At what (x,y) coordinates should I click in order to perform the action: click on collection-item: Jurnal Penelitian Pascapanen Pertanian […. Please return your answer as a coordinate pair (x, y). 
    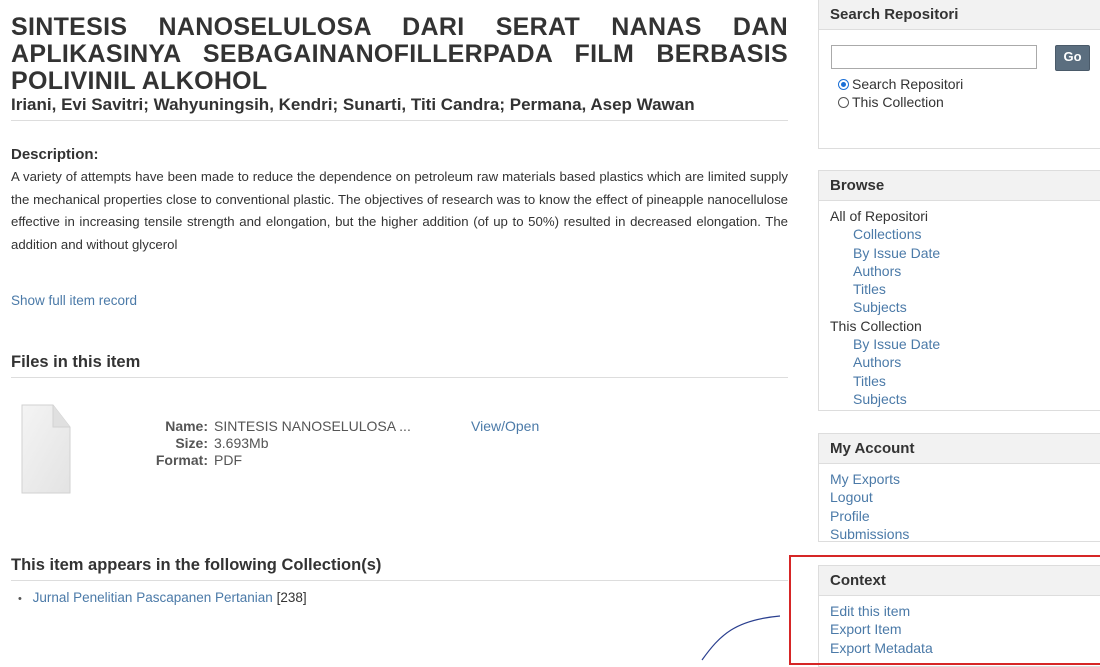
    Looking at the image, I should click on (162, 597).